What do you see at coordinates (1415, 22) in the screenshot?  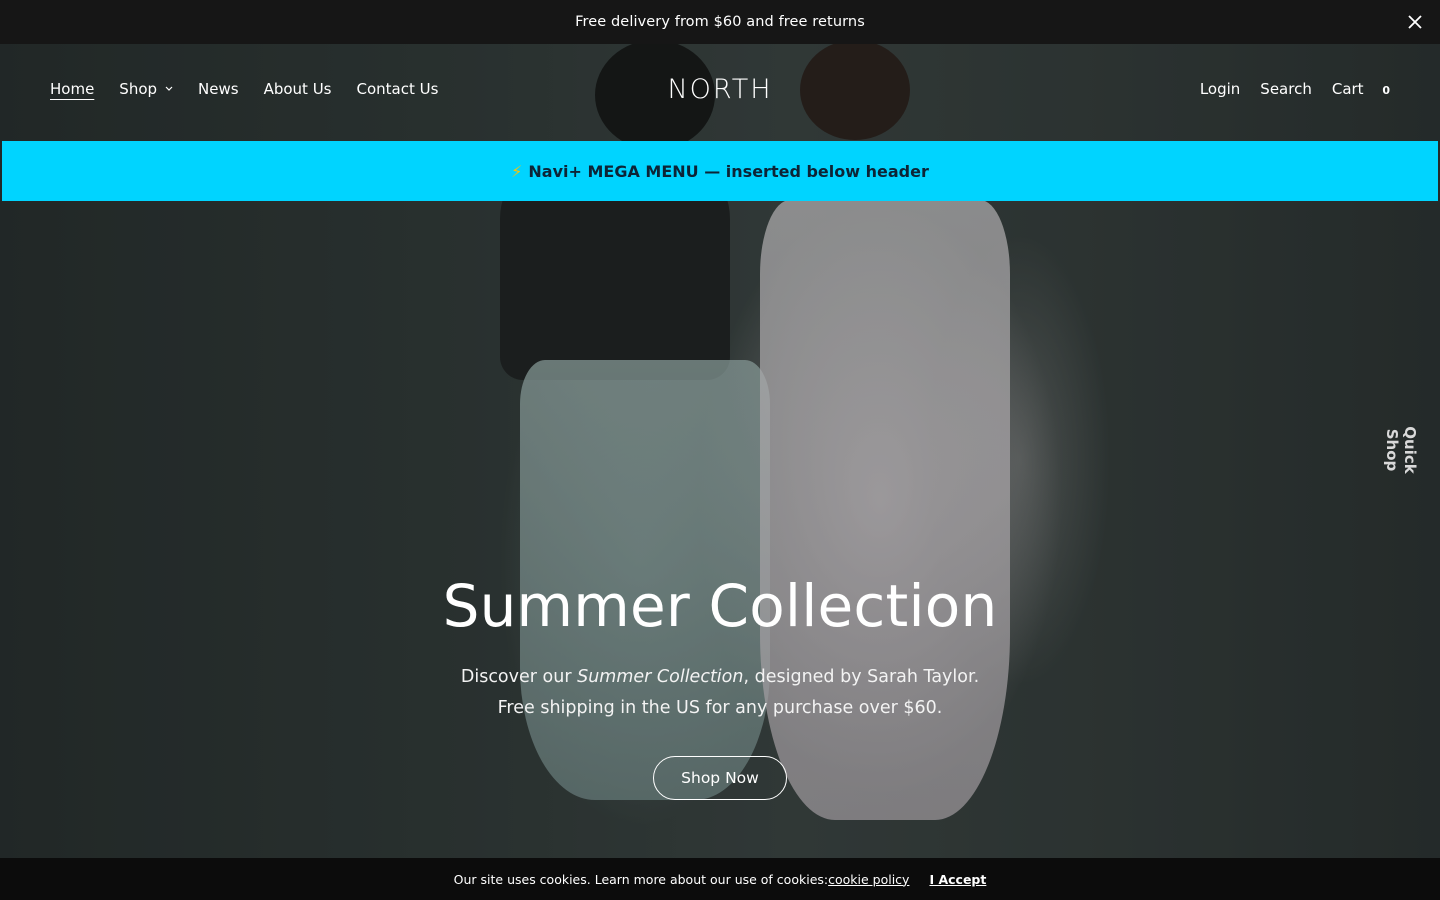 I see `close-icon` at bounding box center [1415, 22].